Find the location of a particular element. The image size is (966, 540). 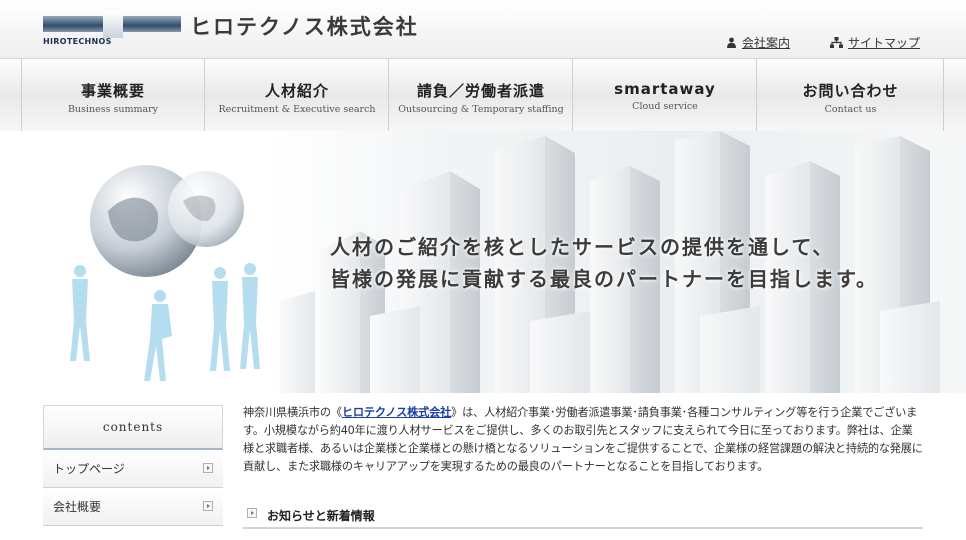

site-header: HIROTECHNOS ヒロテクノス株式会社 会社案内 サイトマップ is located at coordinates (483, 29).